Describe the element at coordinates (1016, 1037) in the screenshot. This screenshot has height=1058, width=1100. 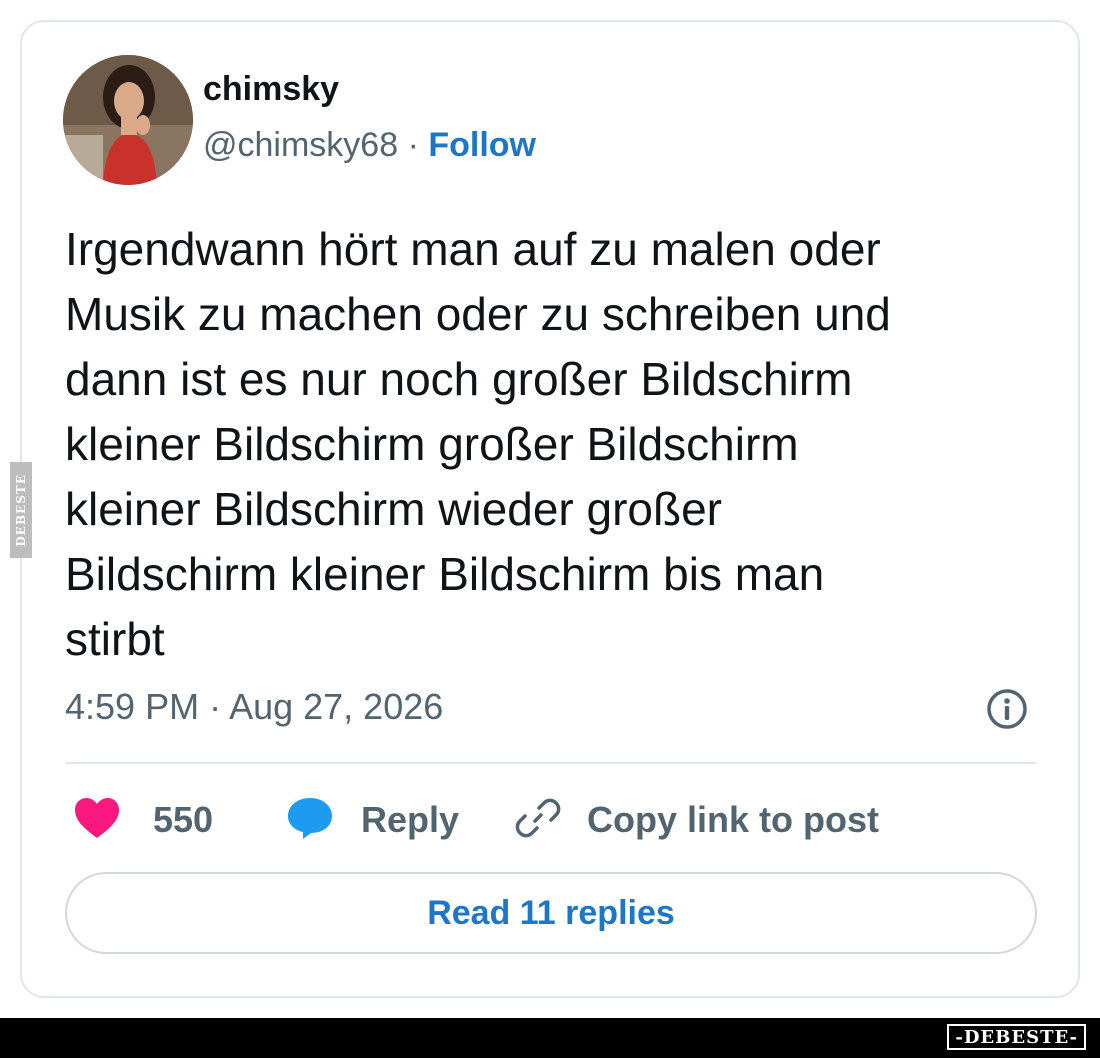
I see `footer-watermark: -DEBESTE-` at that location.